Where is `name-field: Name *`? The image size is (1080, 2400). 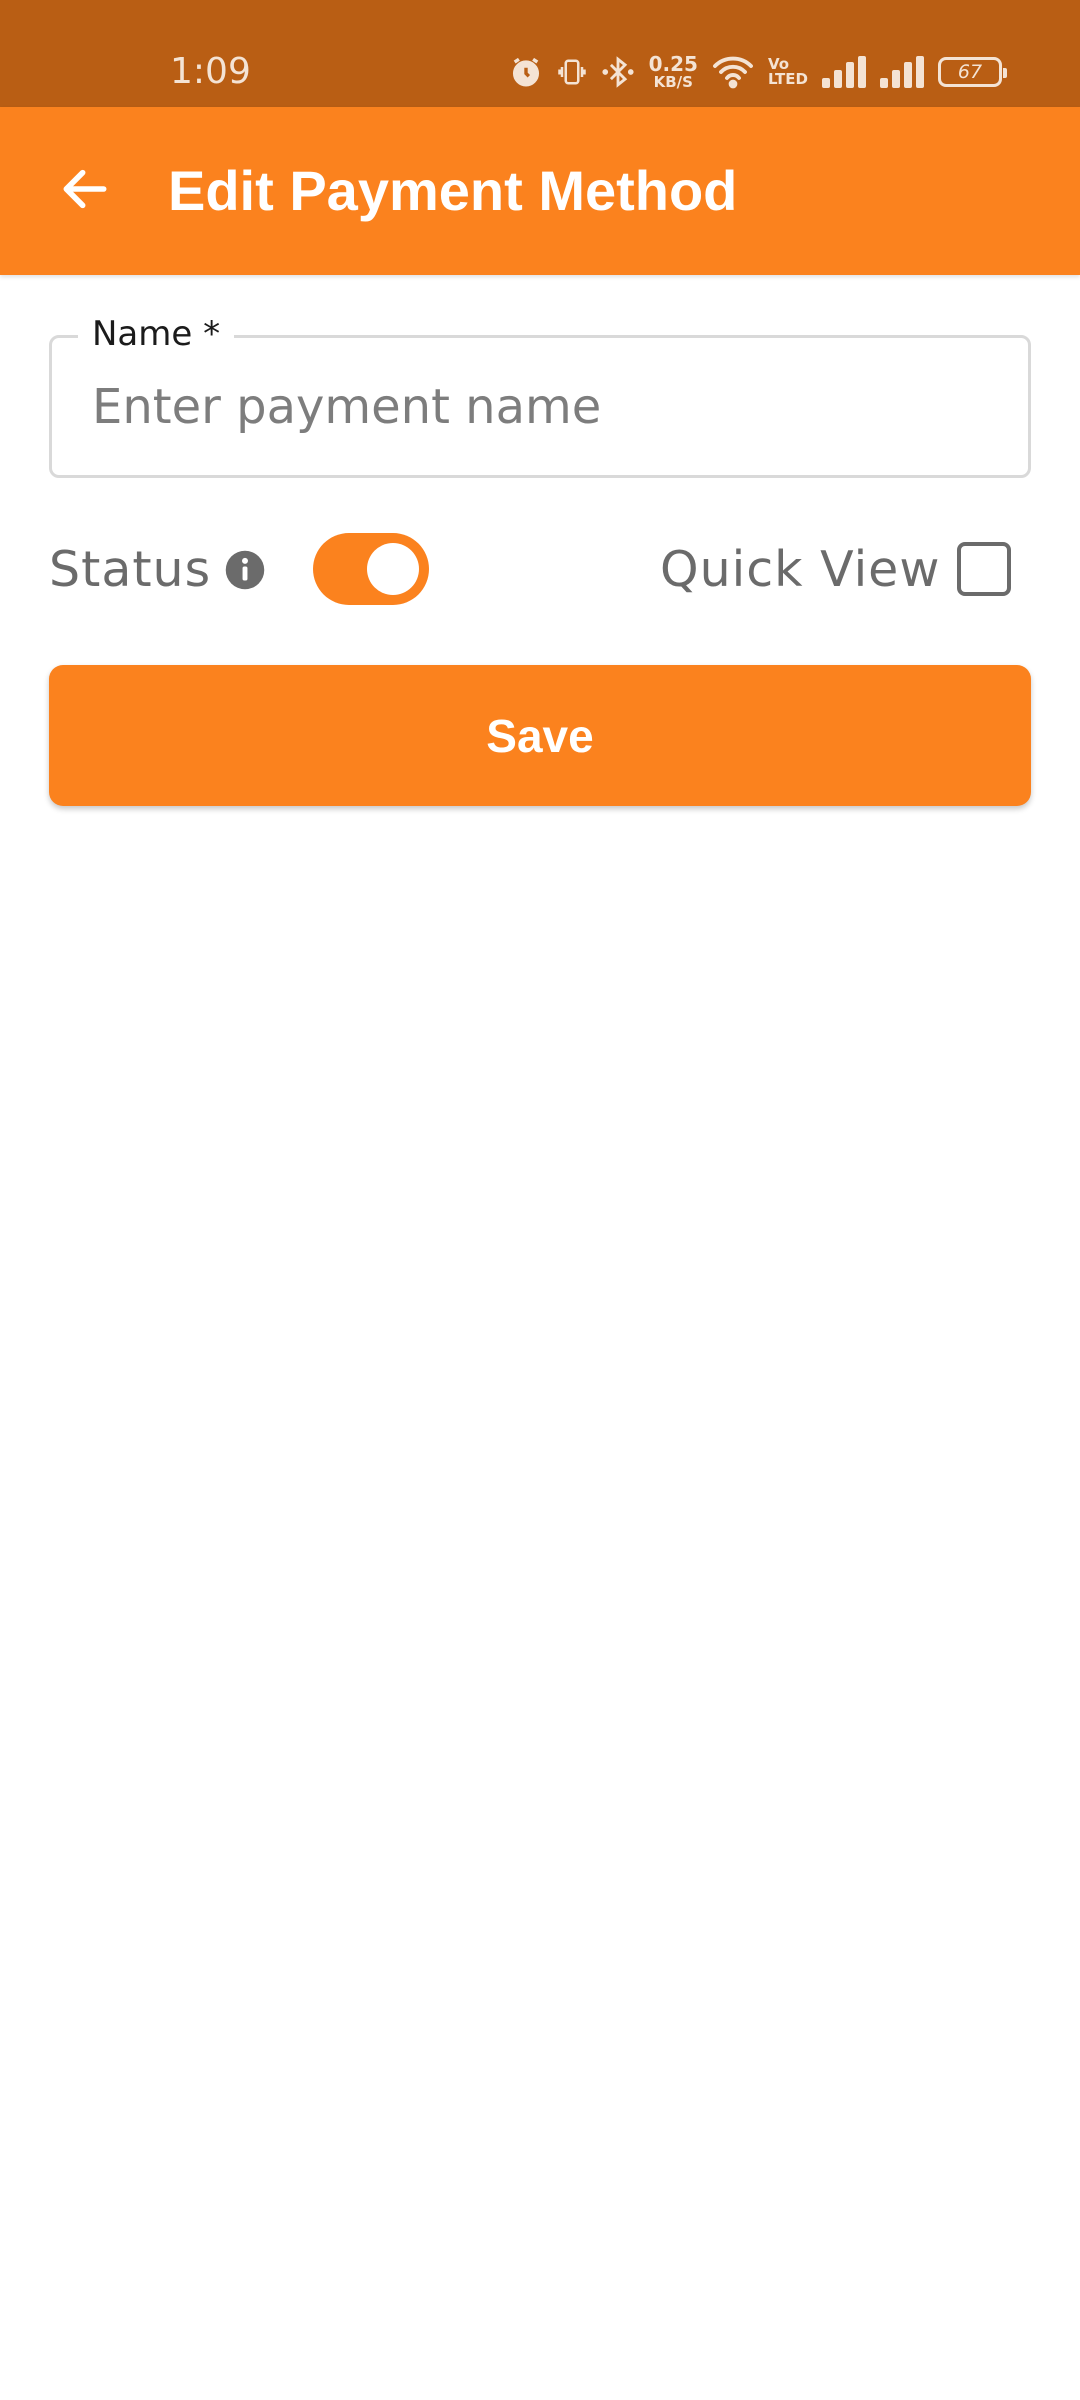 name-field: Name * is located at coordinates (540, 395).